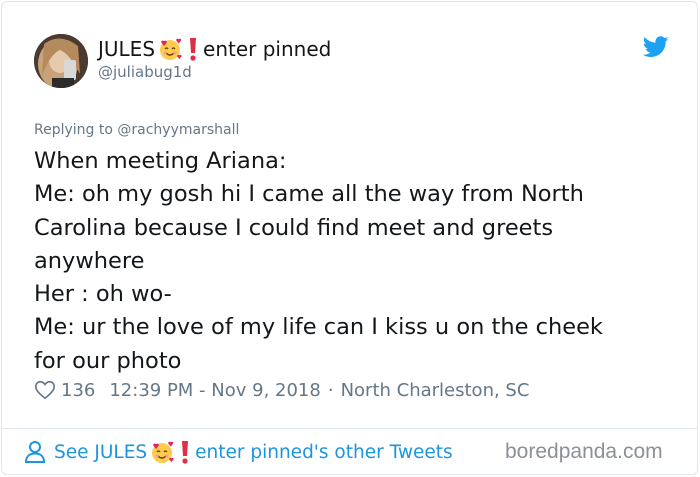  I want to click on see-link-prefix: See JULES, so click(101, 452).